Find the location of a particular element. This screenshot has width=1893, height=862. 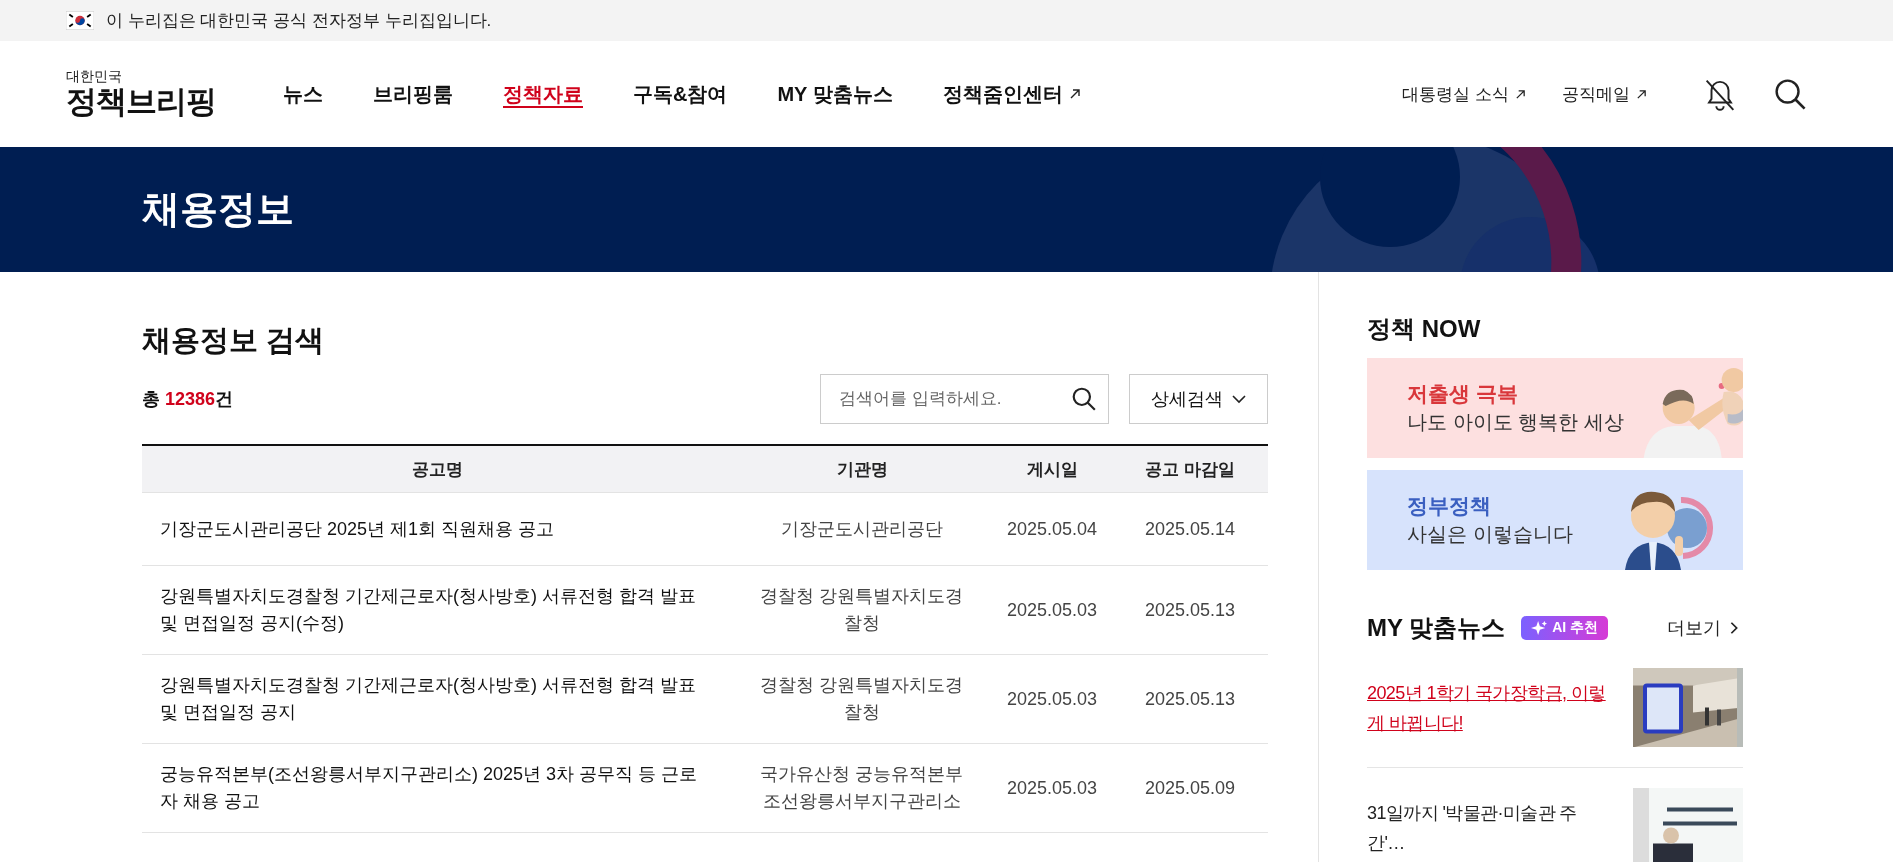

nav-tab: 정책줌인센터 is located at coordinates (1011, 94).